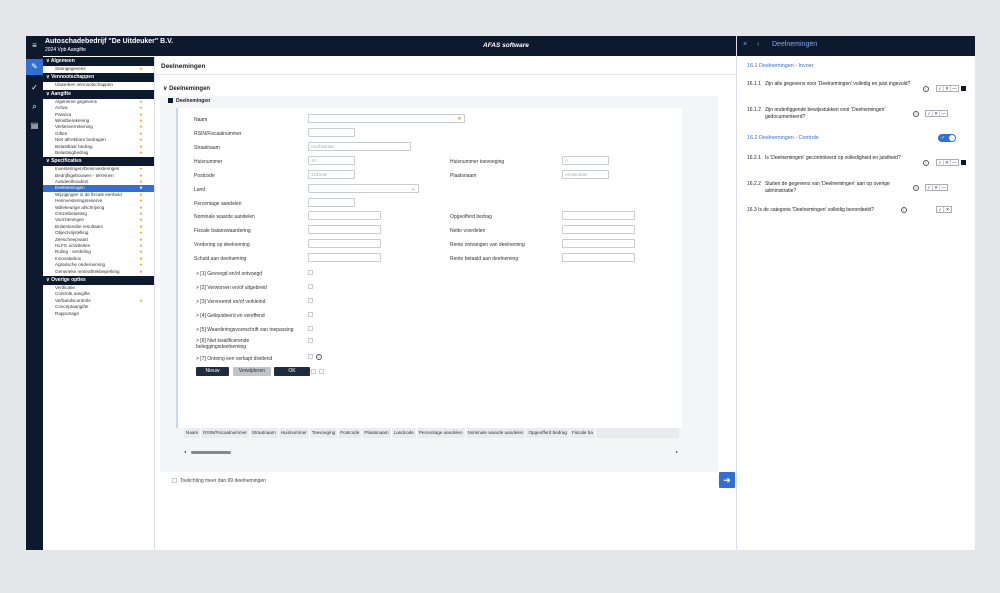 The image size is (1000, 593). I want to click on answer-toggle-group: ✓ ✕, so click(944, 209).